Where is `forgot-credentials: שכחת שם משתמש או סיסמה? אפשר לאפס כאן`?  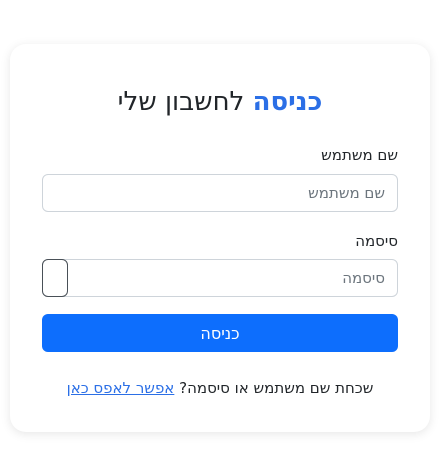
forgot-credentials: שכחת שם משתמש או סיסמה? אפשר לאפס כאן is located at coordinates (220, 388).